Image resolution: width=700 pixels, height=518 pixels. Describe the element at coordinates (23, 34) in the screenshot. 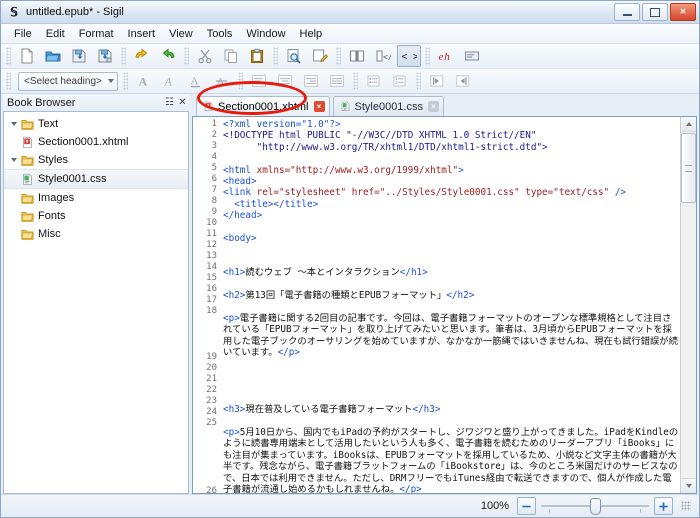

I see `menu-file: File` at that location.